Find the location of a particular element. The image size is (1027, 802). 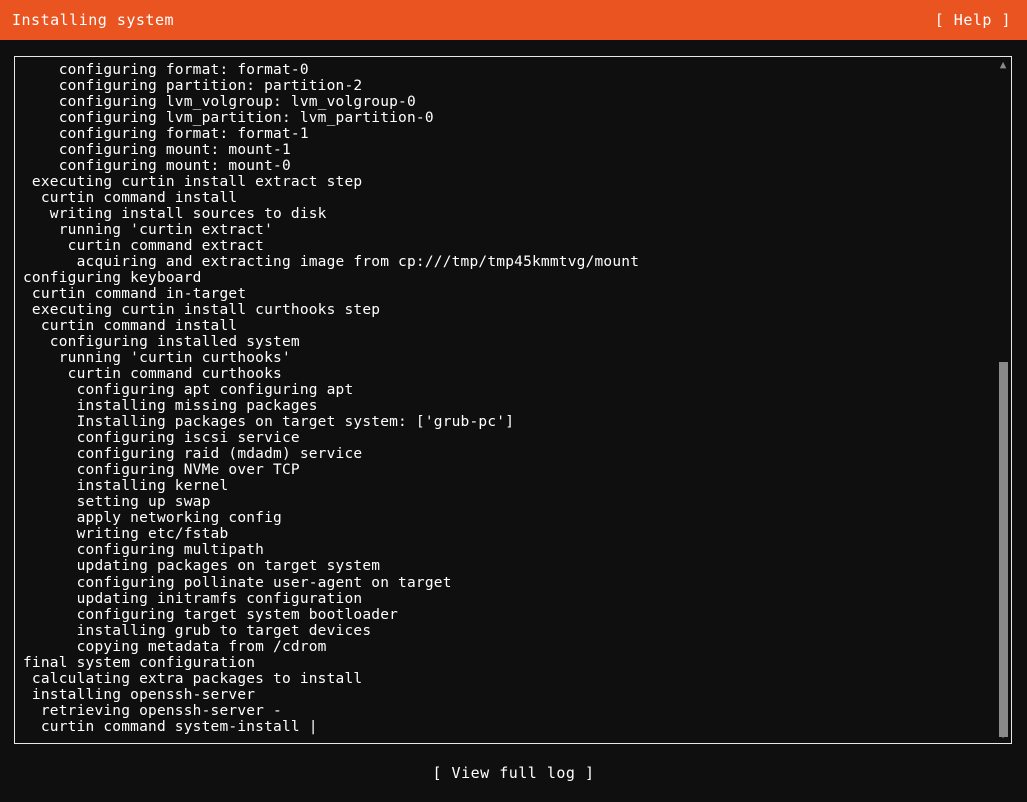

log-line: configuring lvm_volgroup: lvm_volgroup-0 is located at coordinates (219, 102).